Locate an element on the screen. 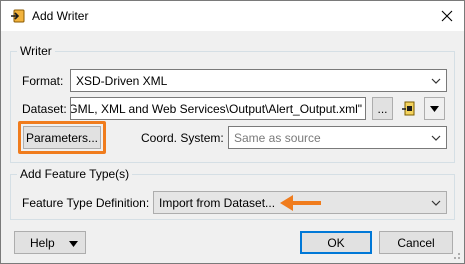  data-file-icon is located at coordinates (407, 108).